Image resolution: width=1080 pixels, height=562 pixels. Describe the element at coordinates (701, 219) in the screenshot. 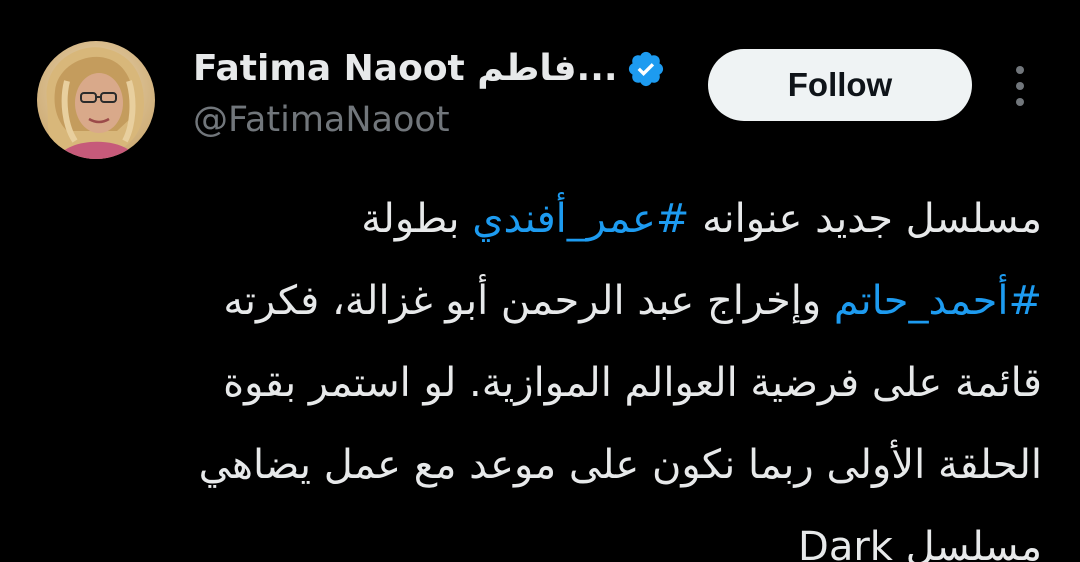

I see `tweet-line-1: مسلسل جديد عنوانه #عمر_أفندي بطولة` at that location.